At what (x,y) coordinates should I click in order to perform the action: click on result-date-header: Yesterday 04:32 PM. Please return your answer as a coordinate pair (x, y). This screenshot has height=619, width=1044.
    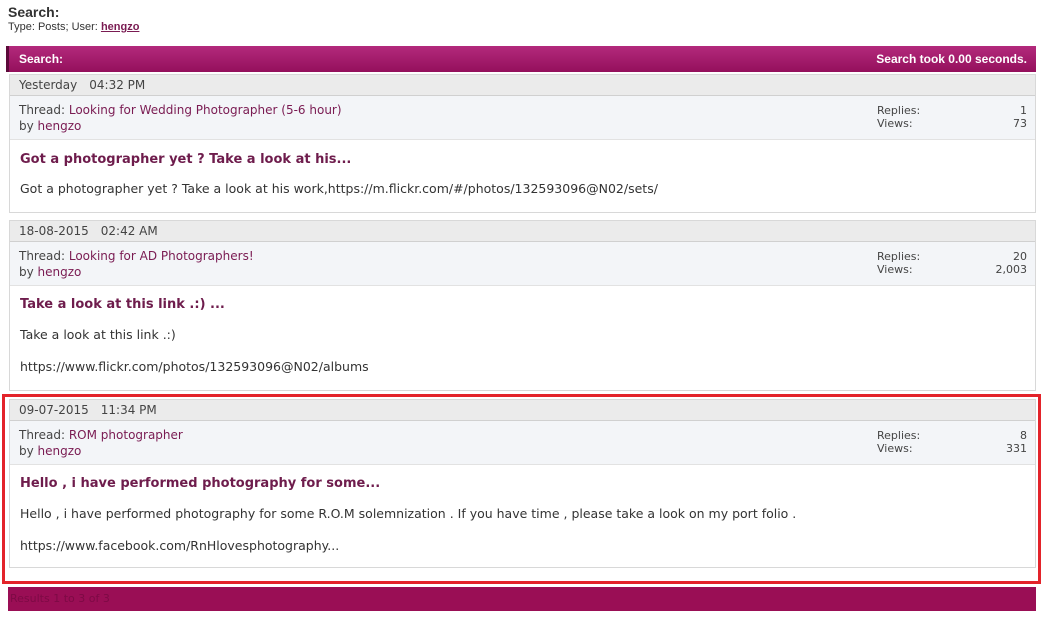
    Looking at the image, I should click on (522, 85).